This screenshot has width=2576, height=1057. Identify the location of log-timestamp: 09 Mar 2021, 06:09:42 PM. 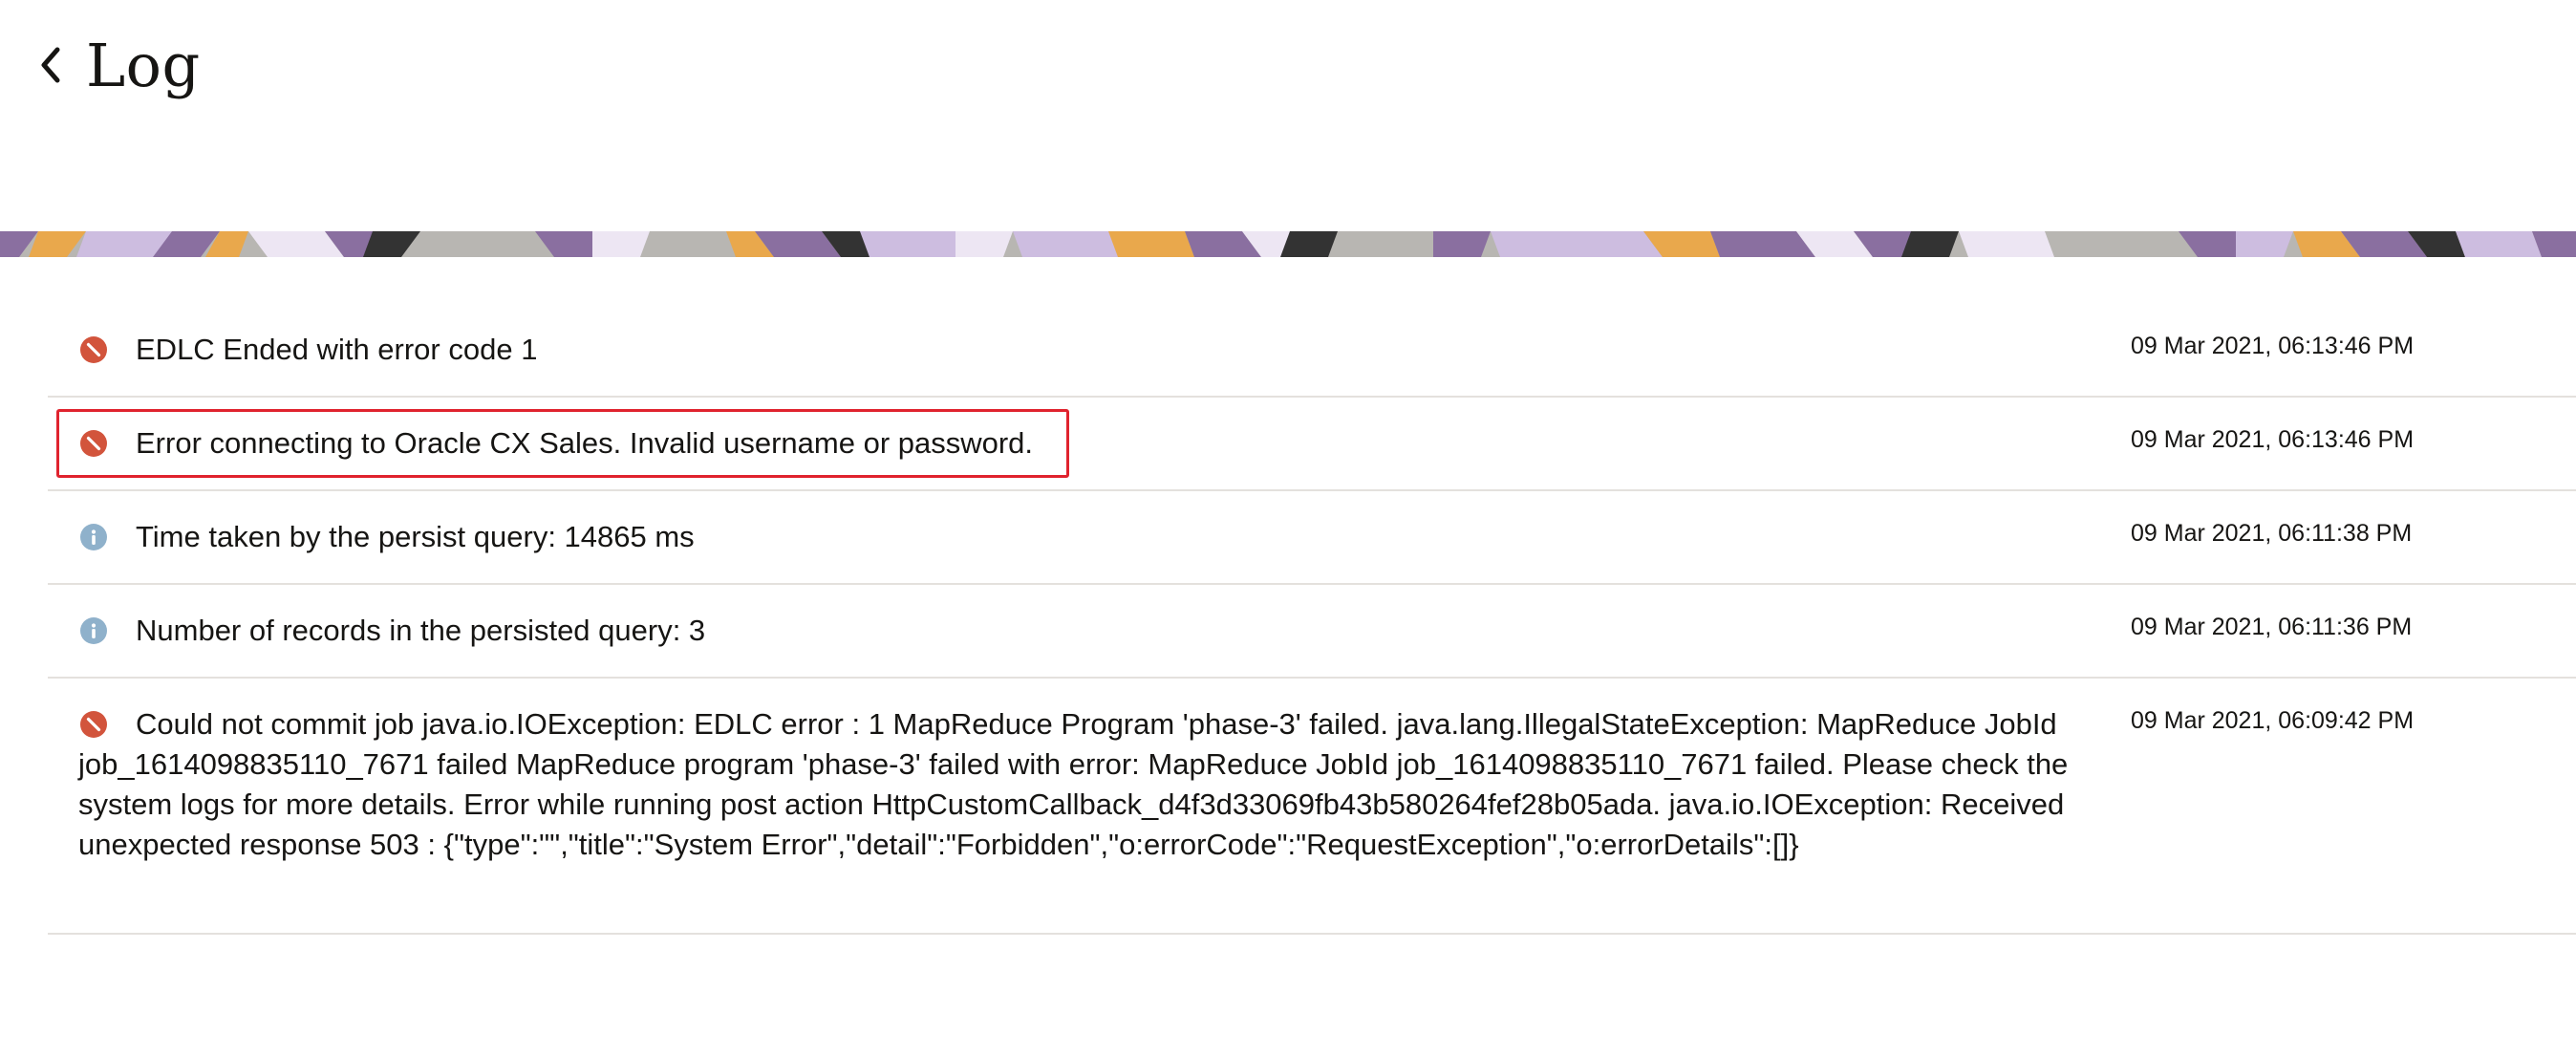
(2273, 720).